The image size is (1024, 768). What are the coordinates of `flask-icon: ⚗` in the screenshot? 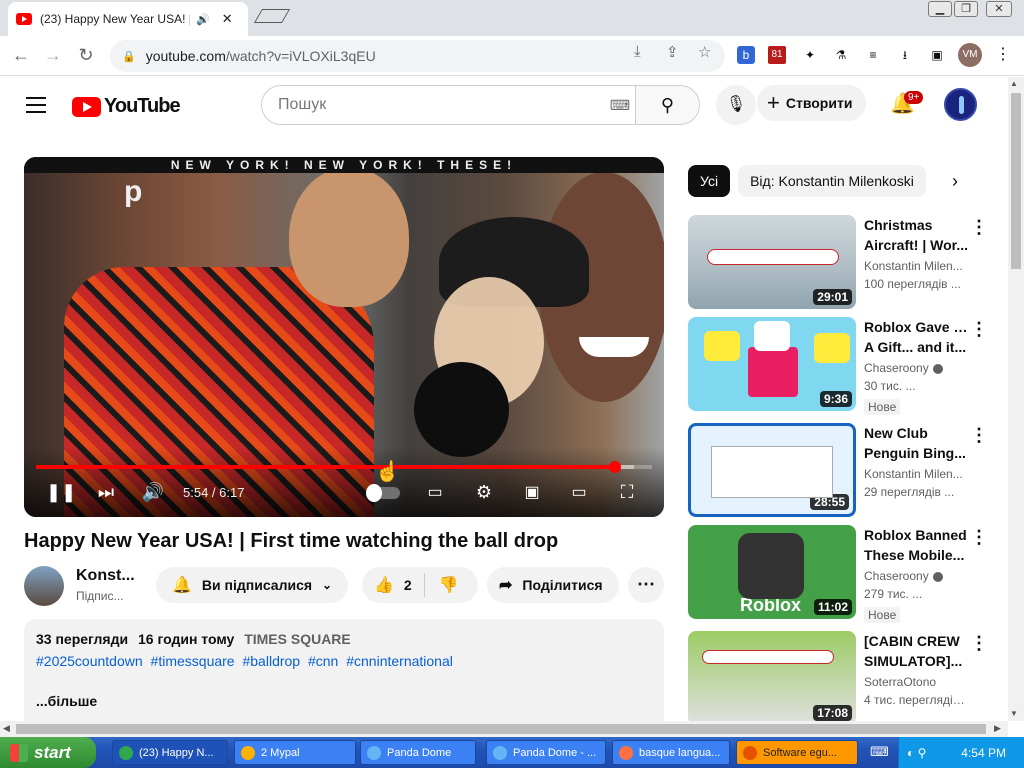 It's located at (841, 55).